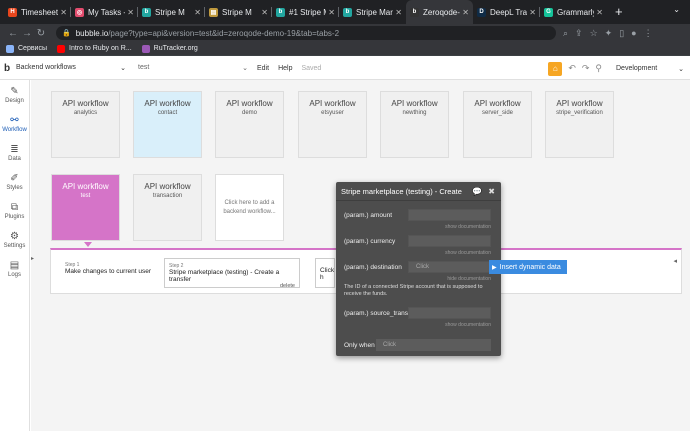 Image resolution: width=690 pixels, height=431 pixels. What do you see at coordinates (85, 207) in the screenshot?
I see `workflow-card-test: API workflow test` at bounding box center [85, 207].